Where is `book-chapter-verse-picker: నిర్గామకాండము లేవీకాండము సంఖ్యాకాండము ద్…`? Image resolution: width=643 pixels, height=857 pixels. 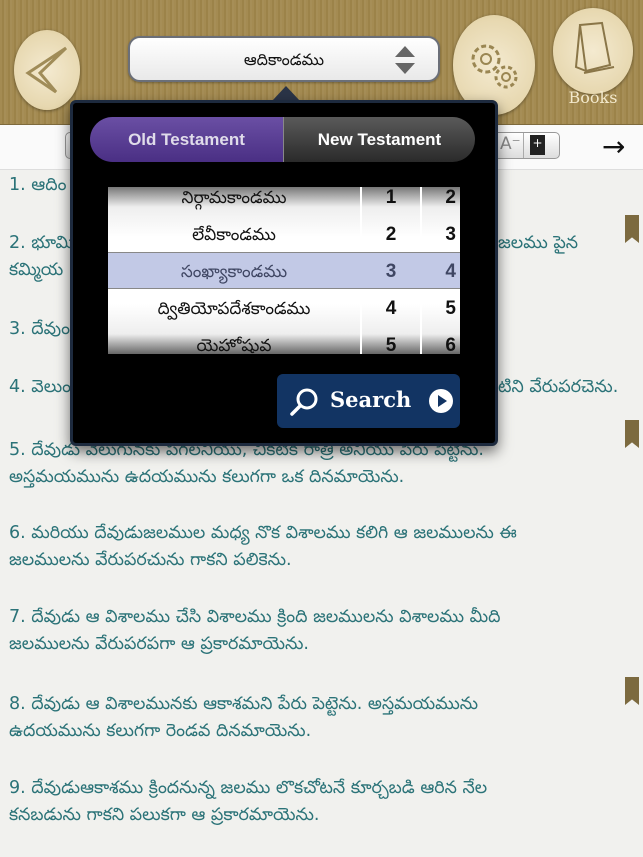
book-chapter-verse-picker: నిర్గామకాండము లేవీకాండము సంఖ్యాకాండము ద్… is located at coordinates (284, 270).